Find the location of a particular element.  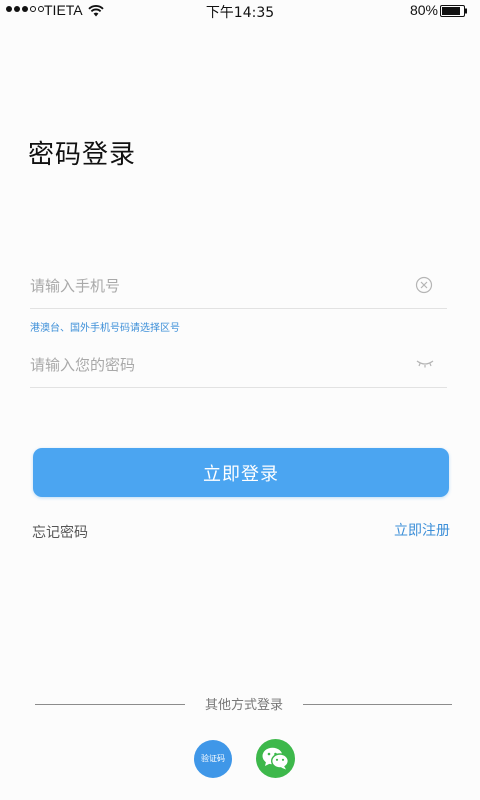

forgot-password-link: 忘记密码 is located at coordinates (60, 532).